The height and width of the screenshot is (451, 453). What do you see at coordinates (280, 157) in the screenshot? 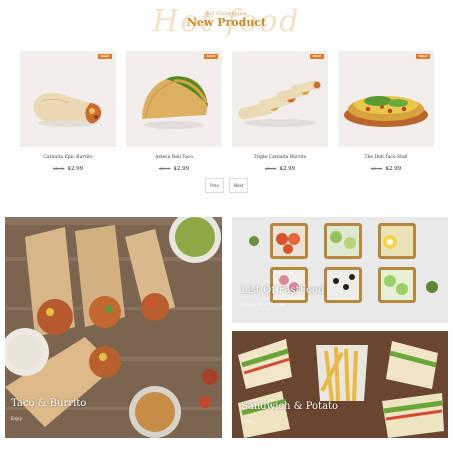
I see `product-name: Triple Carnaita Burrito` at bounding box center [280, 157].